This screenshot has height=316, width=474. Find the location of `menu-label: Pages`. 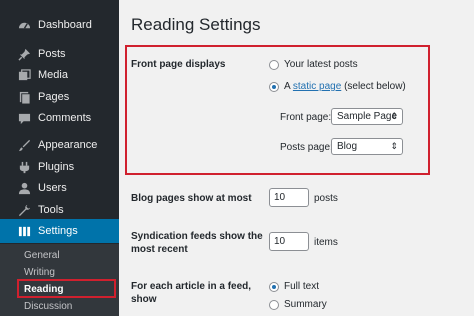

menu-label: Pages is located at coordinates (54, 97).